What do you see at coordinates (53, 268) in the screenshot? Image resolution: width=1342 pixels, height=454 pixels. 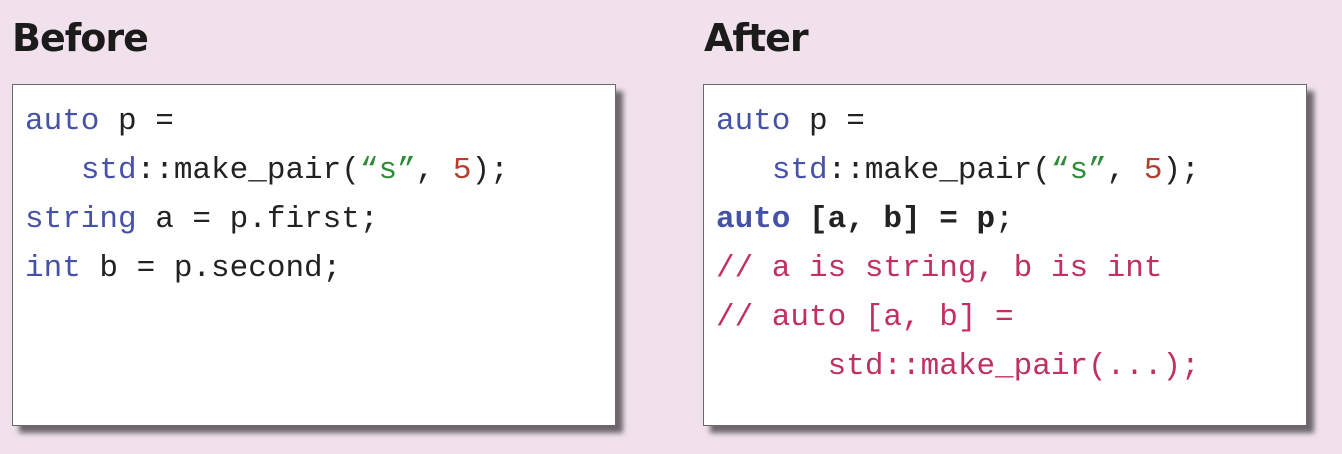 I see `code-token: int` at bounding box center [53, 268].